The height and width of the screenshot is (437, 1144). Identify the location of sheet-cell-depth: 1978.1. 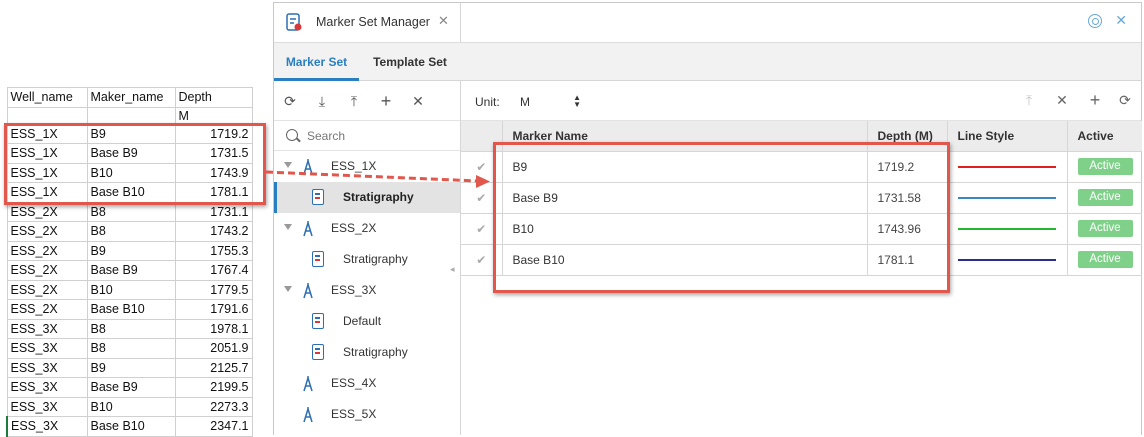
(213, 328).